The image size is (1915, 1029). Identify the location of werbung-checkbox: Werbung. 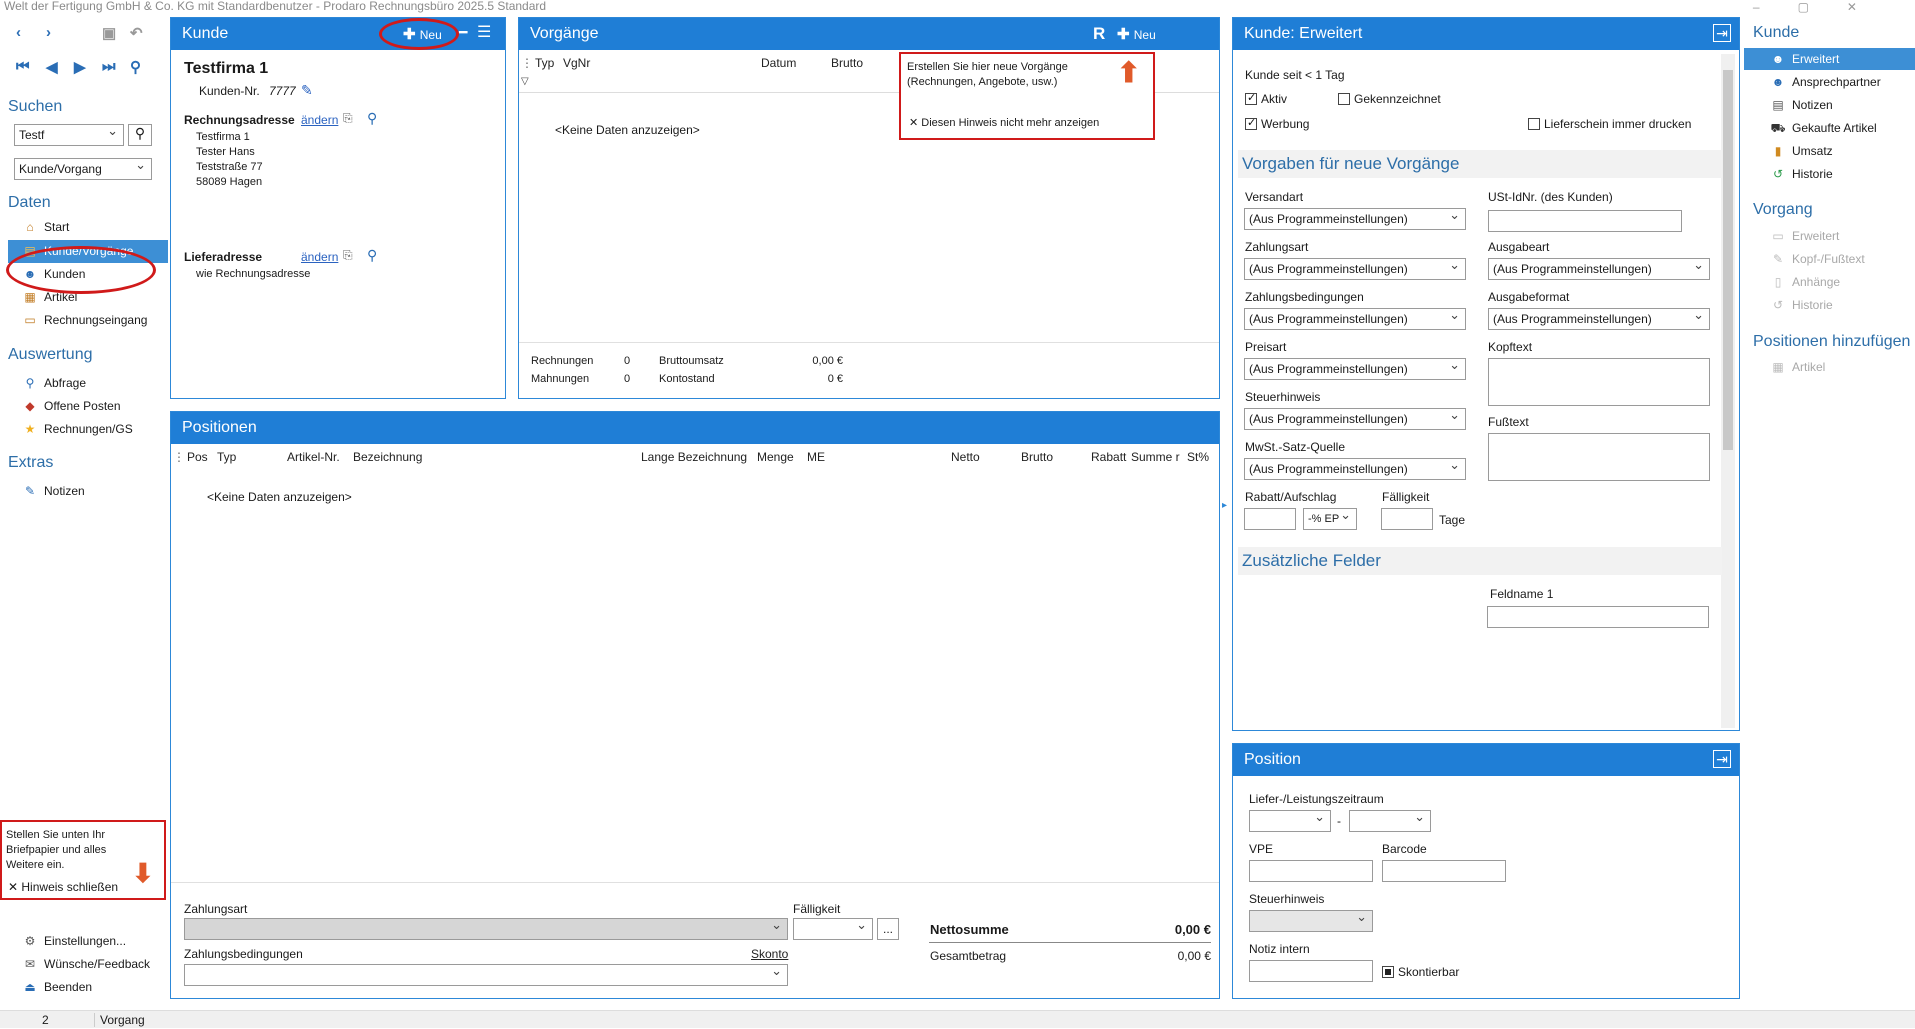
(1277, 123).